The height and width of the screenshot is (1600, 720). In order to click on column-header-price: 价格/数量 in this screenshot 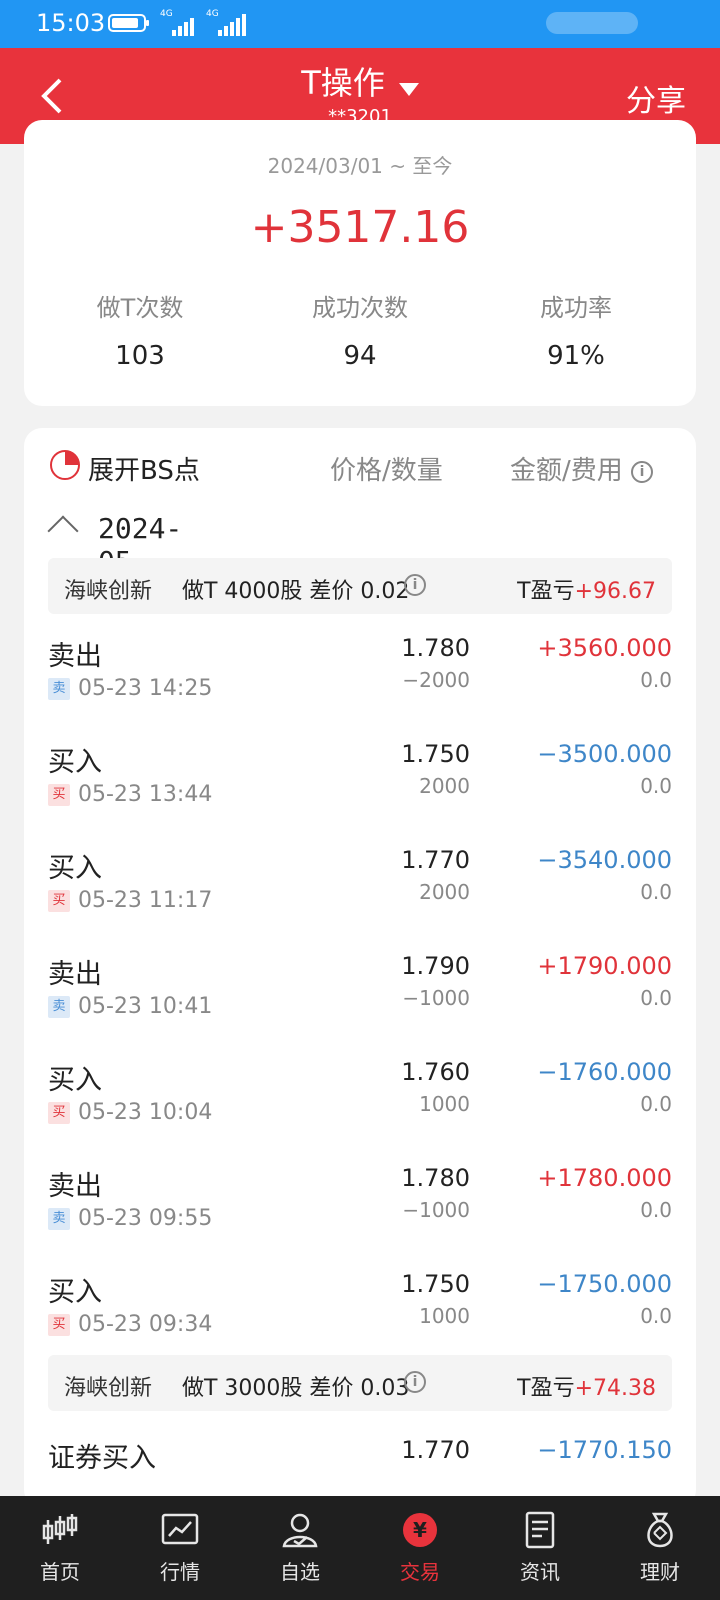, I will do `click(386, 471)`.